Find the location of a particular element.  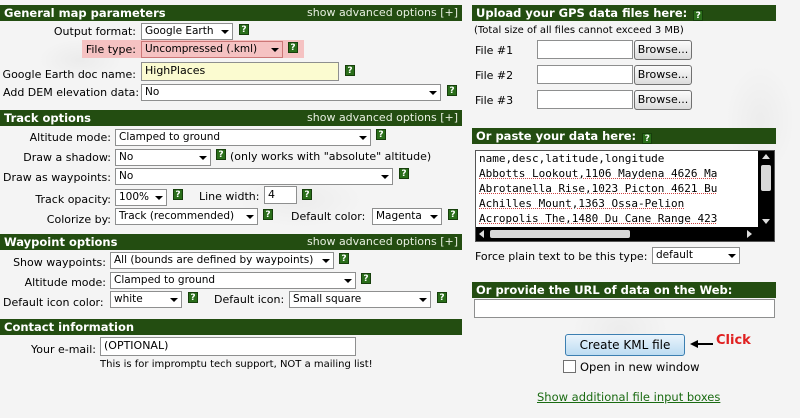

doc-name-label: Google Earth doc name: is located at coordinates (69, 74).